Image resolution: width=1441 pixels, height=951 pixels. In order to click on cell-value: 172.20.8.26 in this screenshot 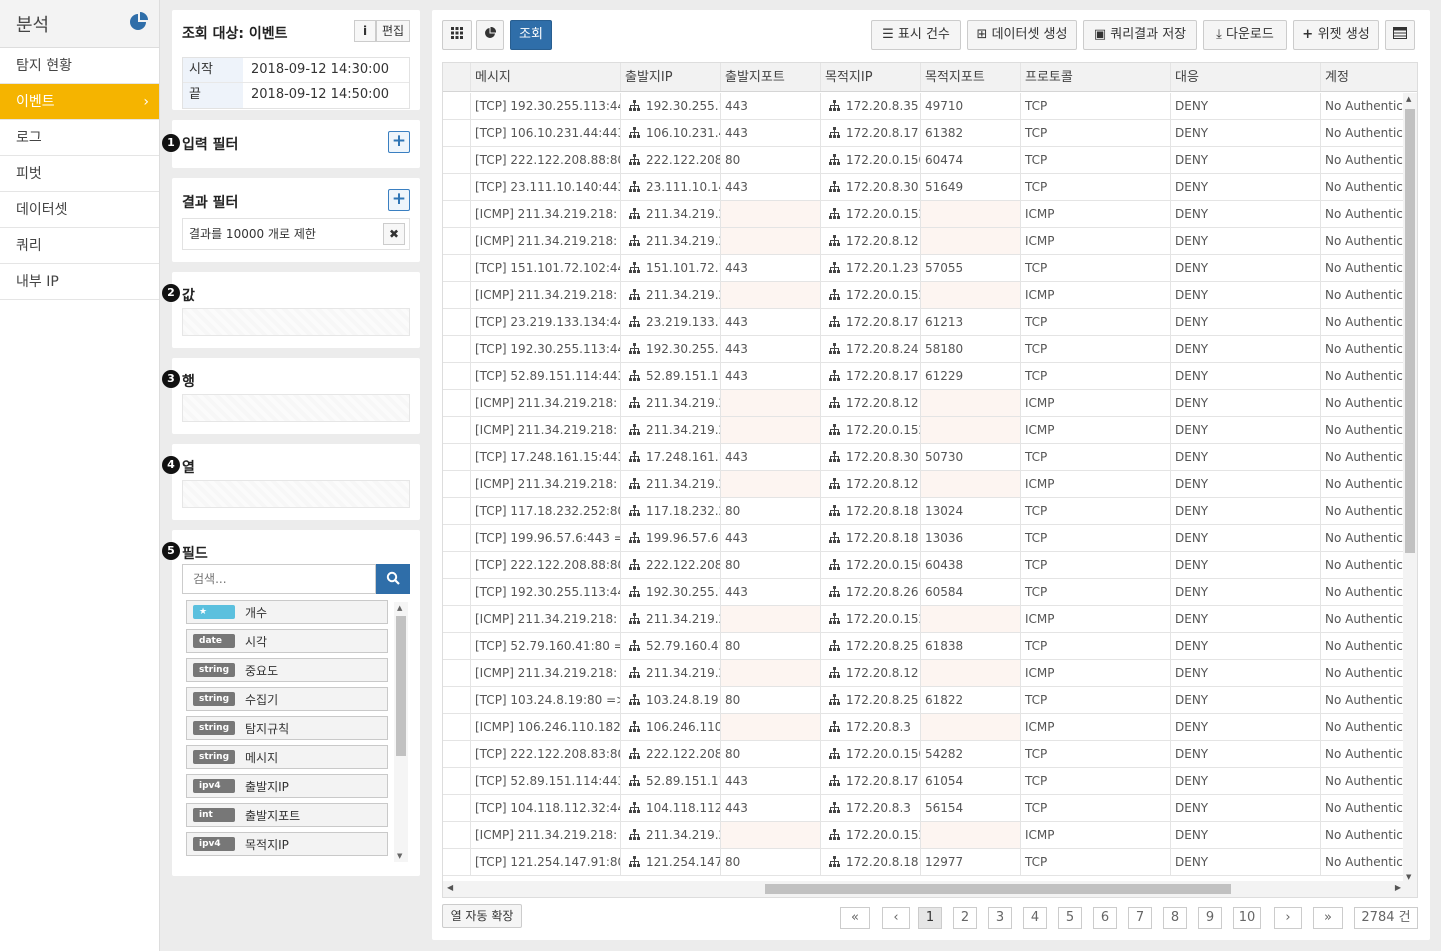, I will do `click(882, 592)`.